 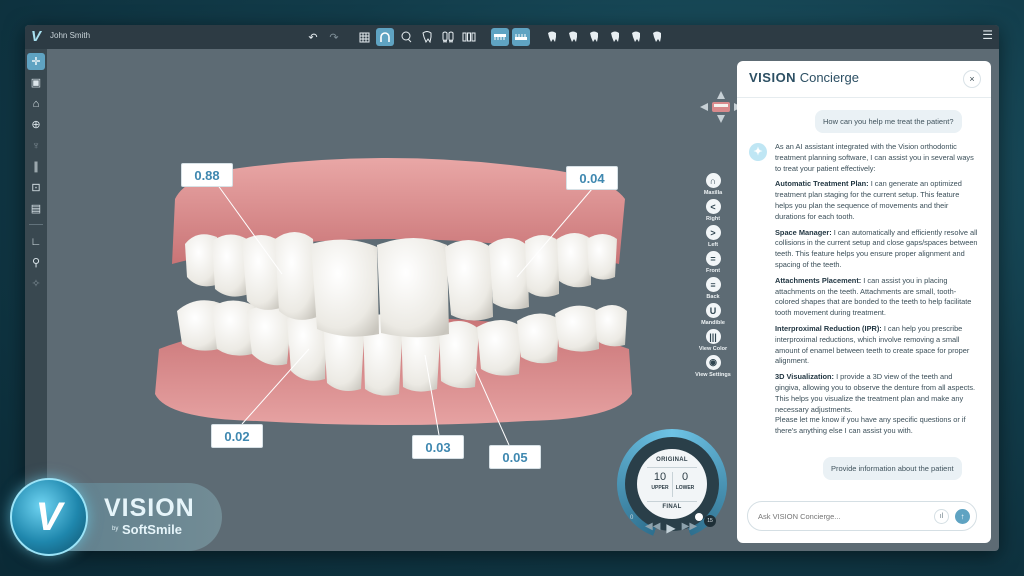 I want to click on color-icon: |||, so click(x=713, y=336).